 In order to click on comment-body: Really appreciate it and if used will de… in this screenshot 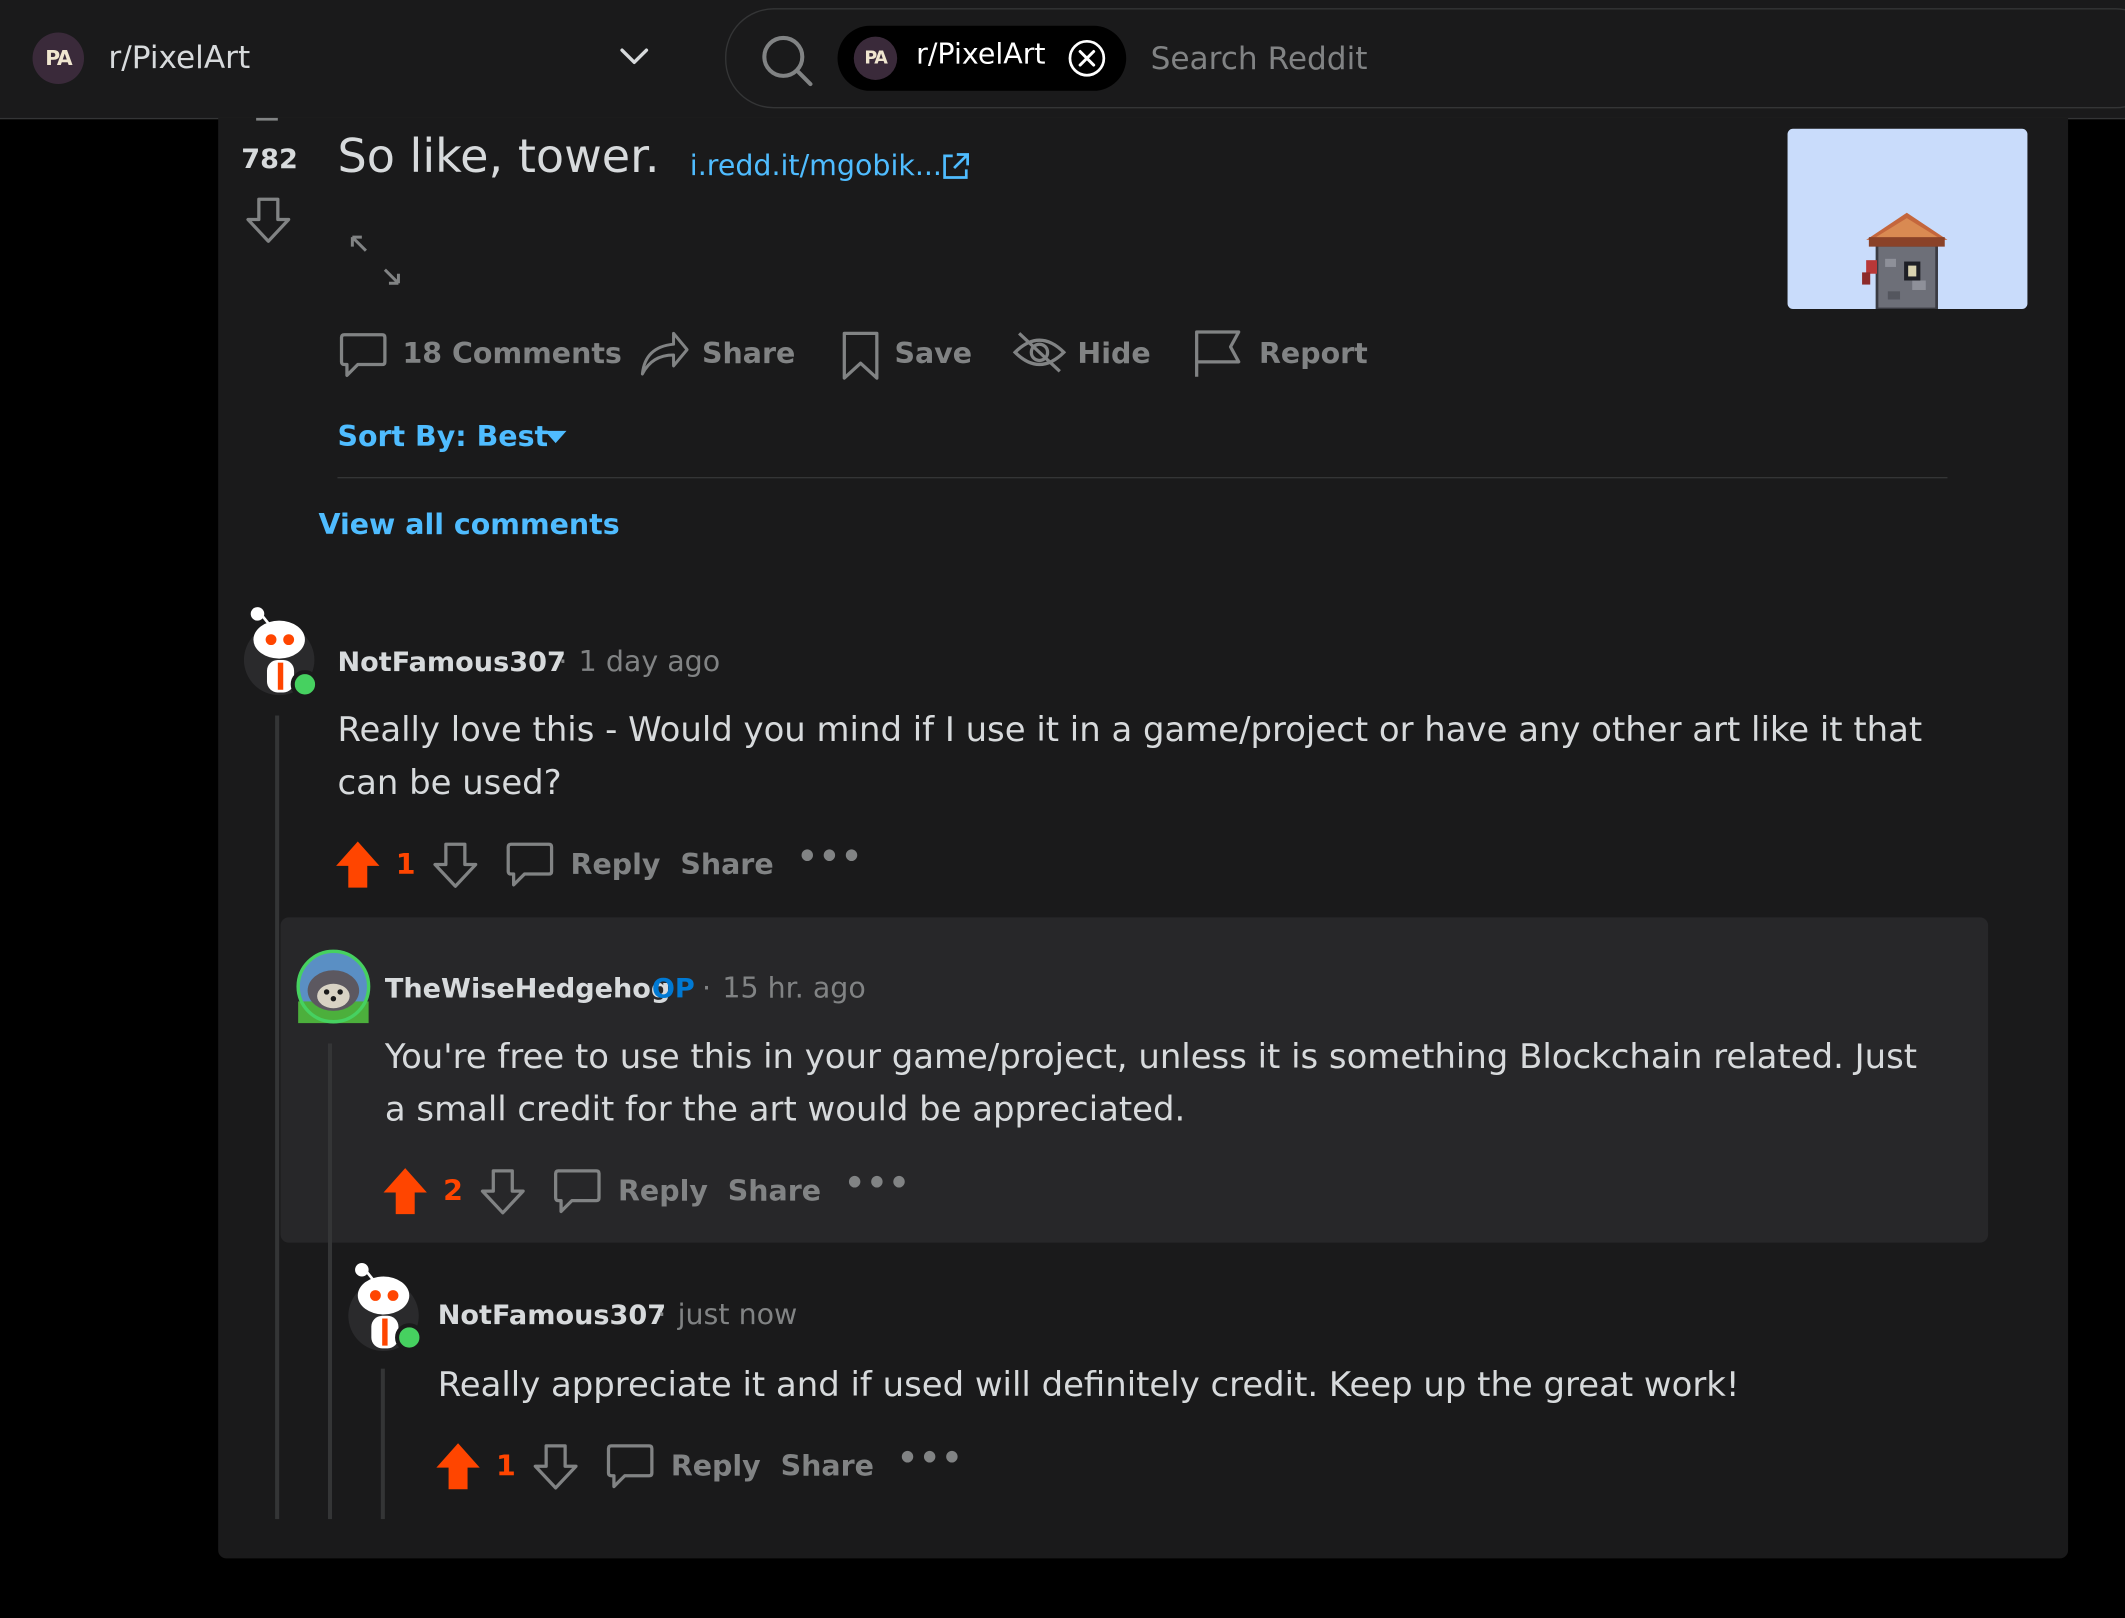, I will do `click(1088, 1384)`.